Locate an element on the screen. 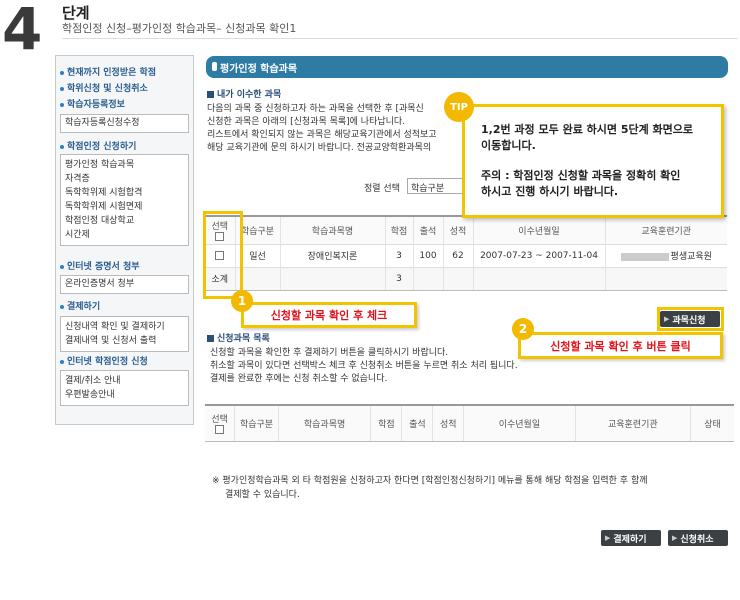 The height and width of the screenshot is (600, 740). sort-label: 정렬 선택 is located at coordinates (382, 189).